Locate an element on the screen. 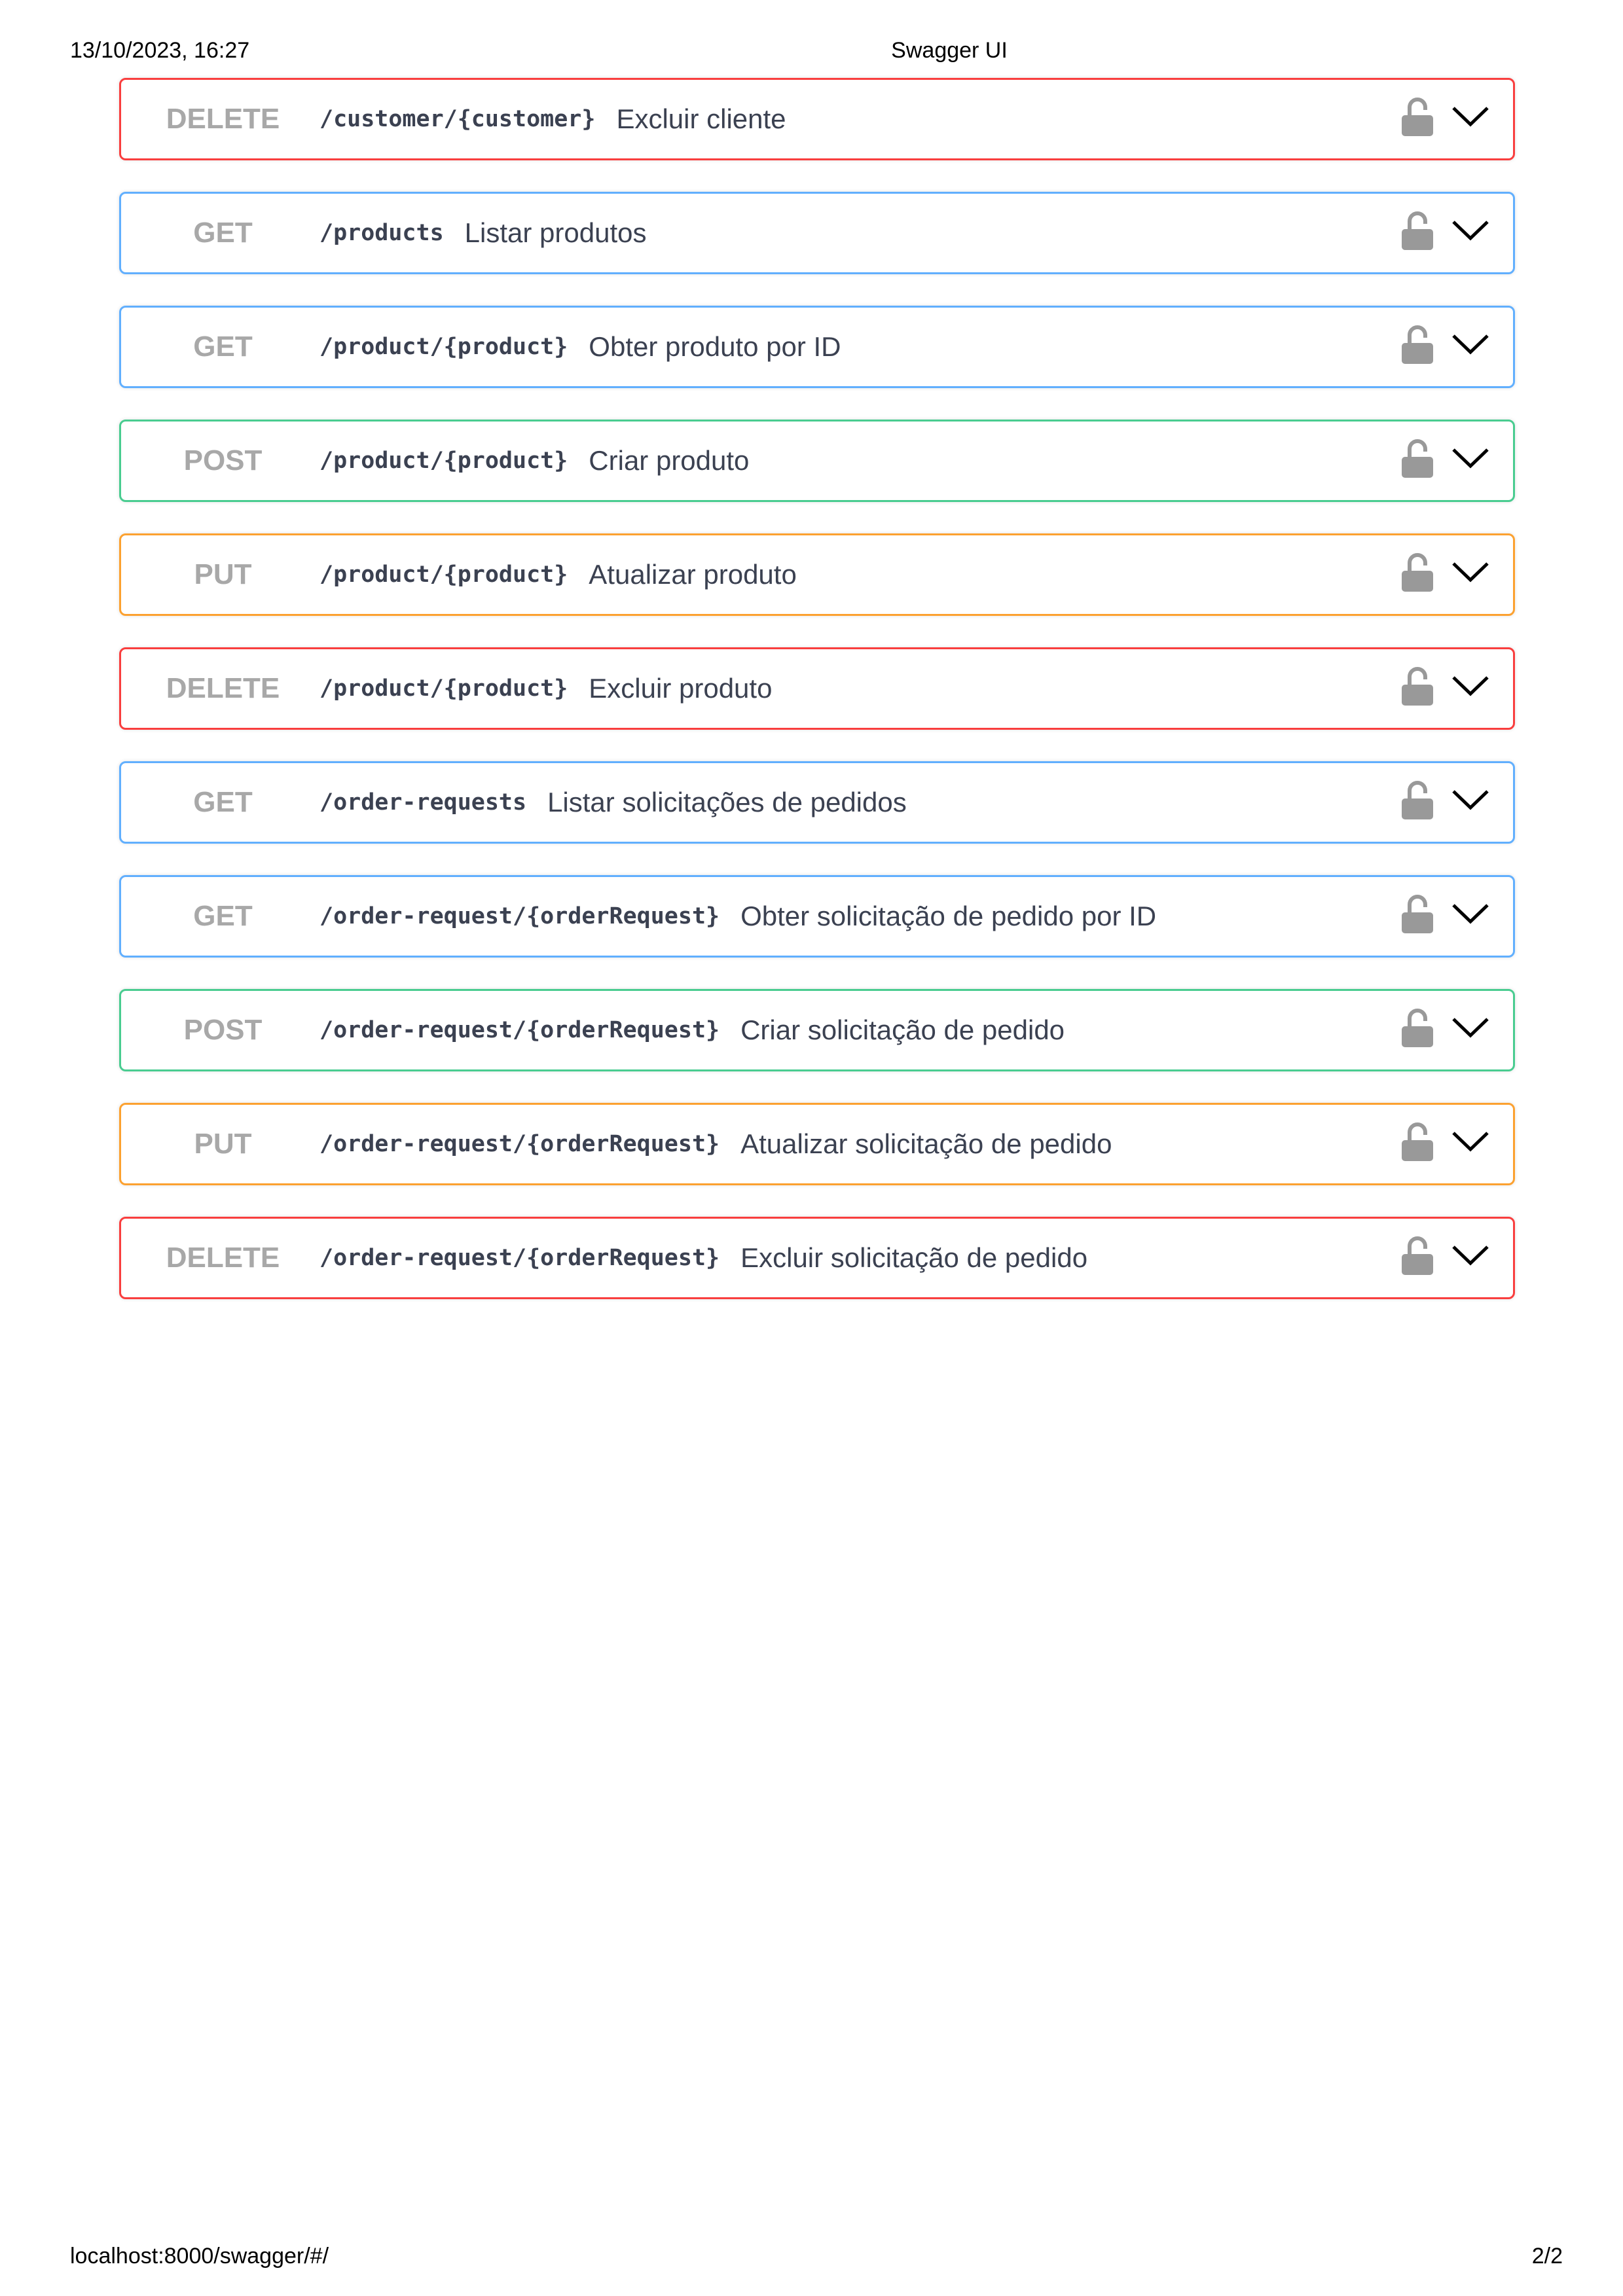 This screenshot has width=1623, height=2296. operation-put-product: PUT /product/{product} Atualizar produto is located at coordinates (817, 574).